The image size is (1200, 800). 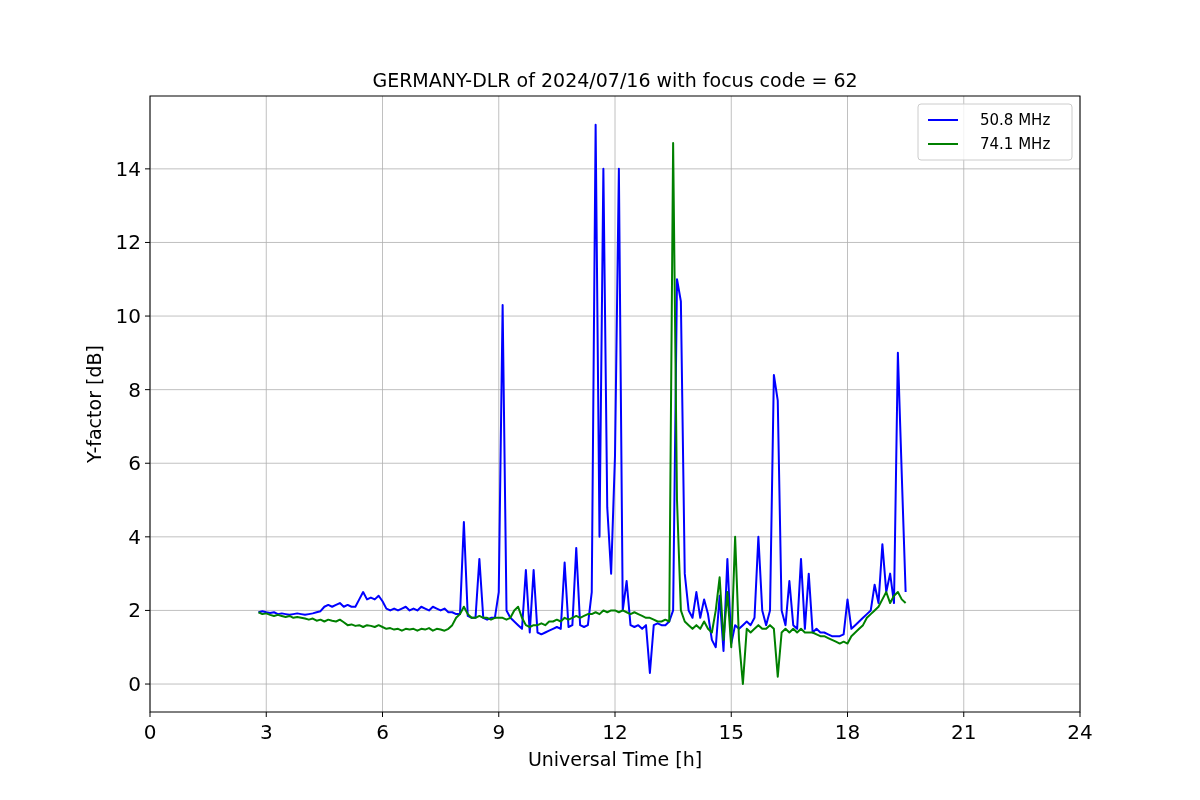 I want to click on tick-label: 15, so click(x=731, y=732).